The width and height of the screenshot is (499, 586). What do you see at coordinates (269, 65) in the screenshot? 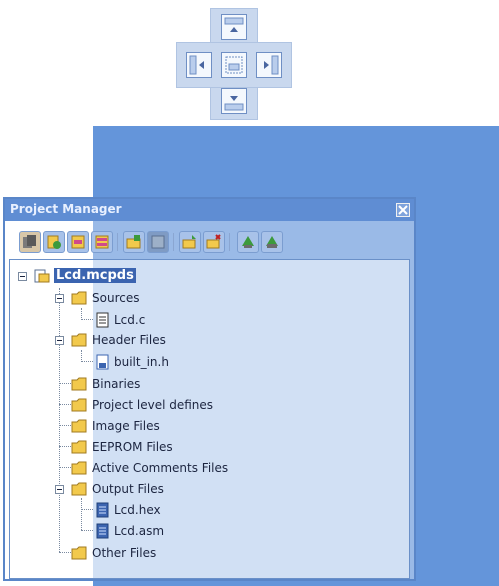
I see `dock-right-button` at bounding box center [269, 65].